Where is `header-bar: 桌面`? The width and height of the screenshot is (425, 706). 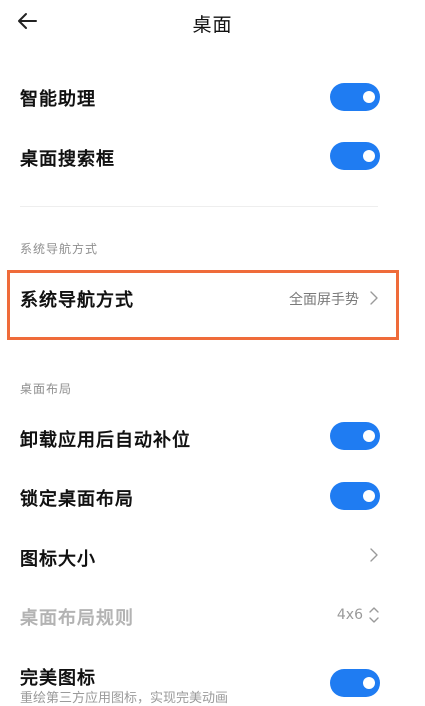 header-bar: 桌面 is located at coordinates (212, 22).